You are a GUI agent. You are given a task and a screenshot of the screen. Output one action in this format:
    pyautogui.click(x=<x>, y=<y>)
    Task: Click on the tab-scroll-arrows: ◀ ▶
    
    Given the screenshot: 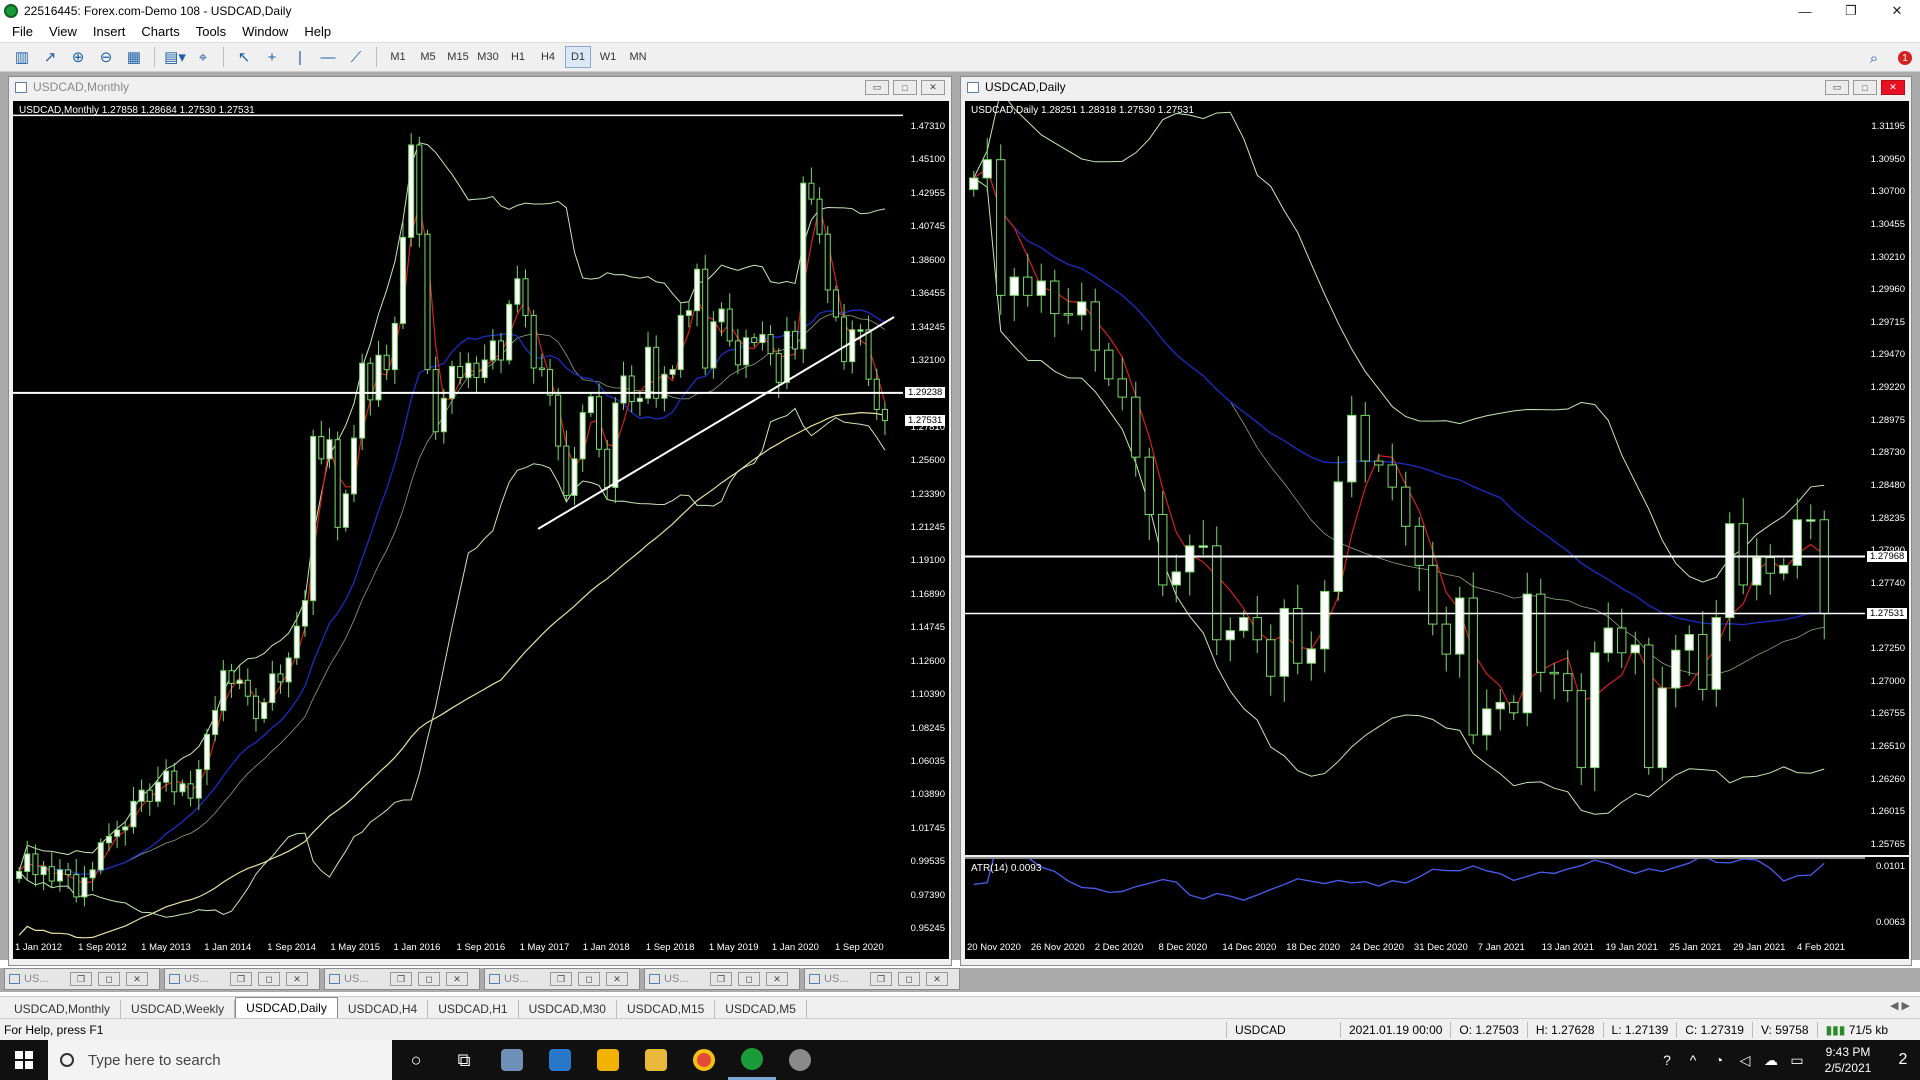 What is the action you would take?
    pyautogui.click(x=1900, y=1005)
    